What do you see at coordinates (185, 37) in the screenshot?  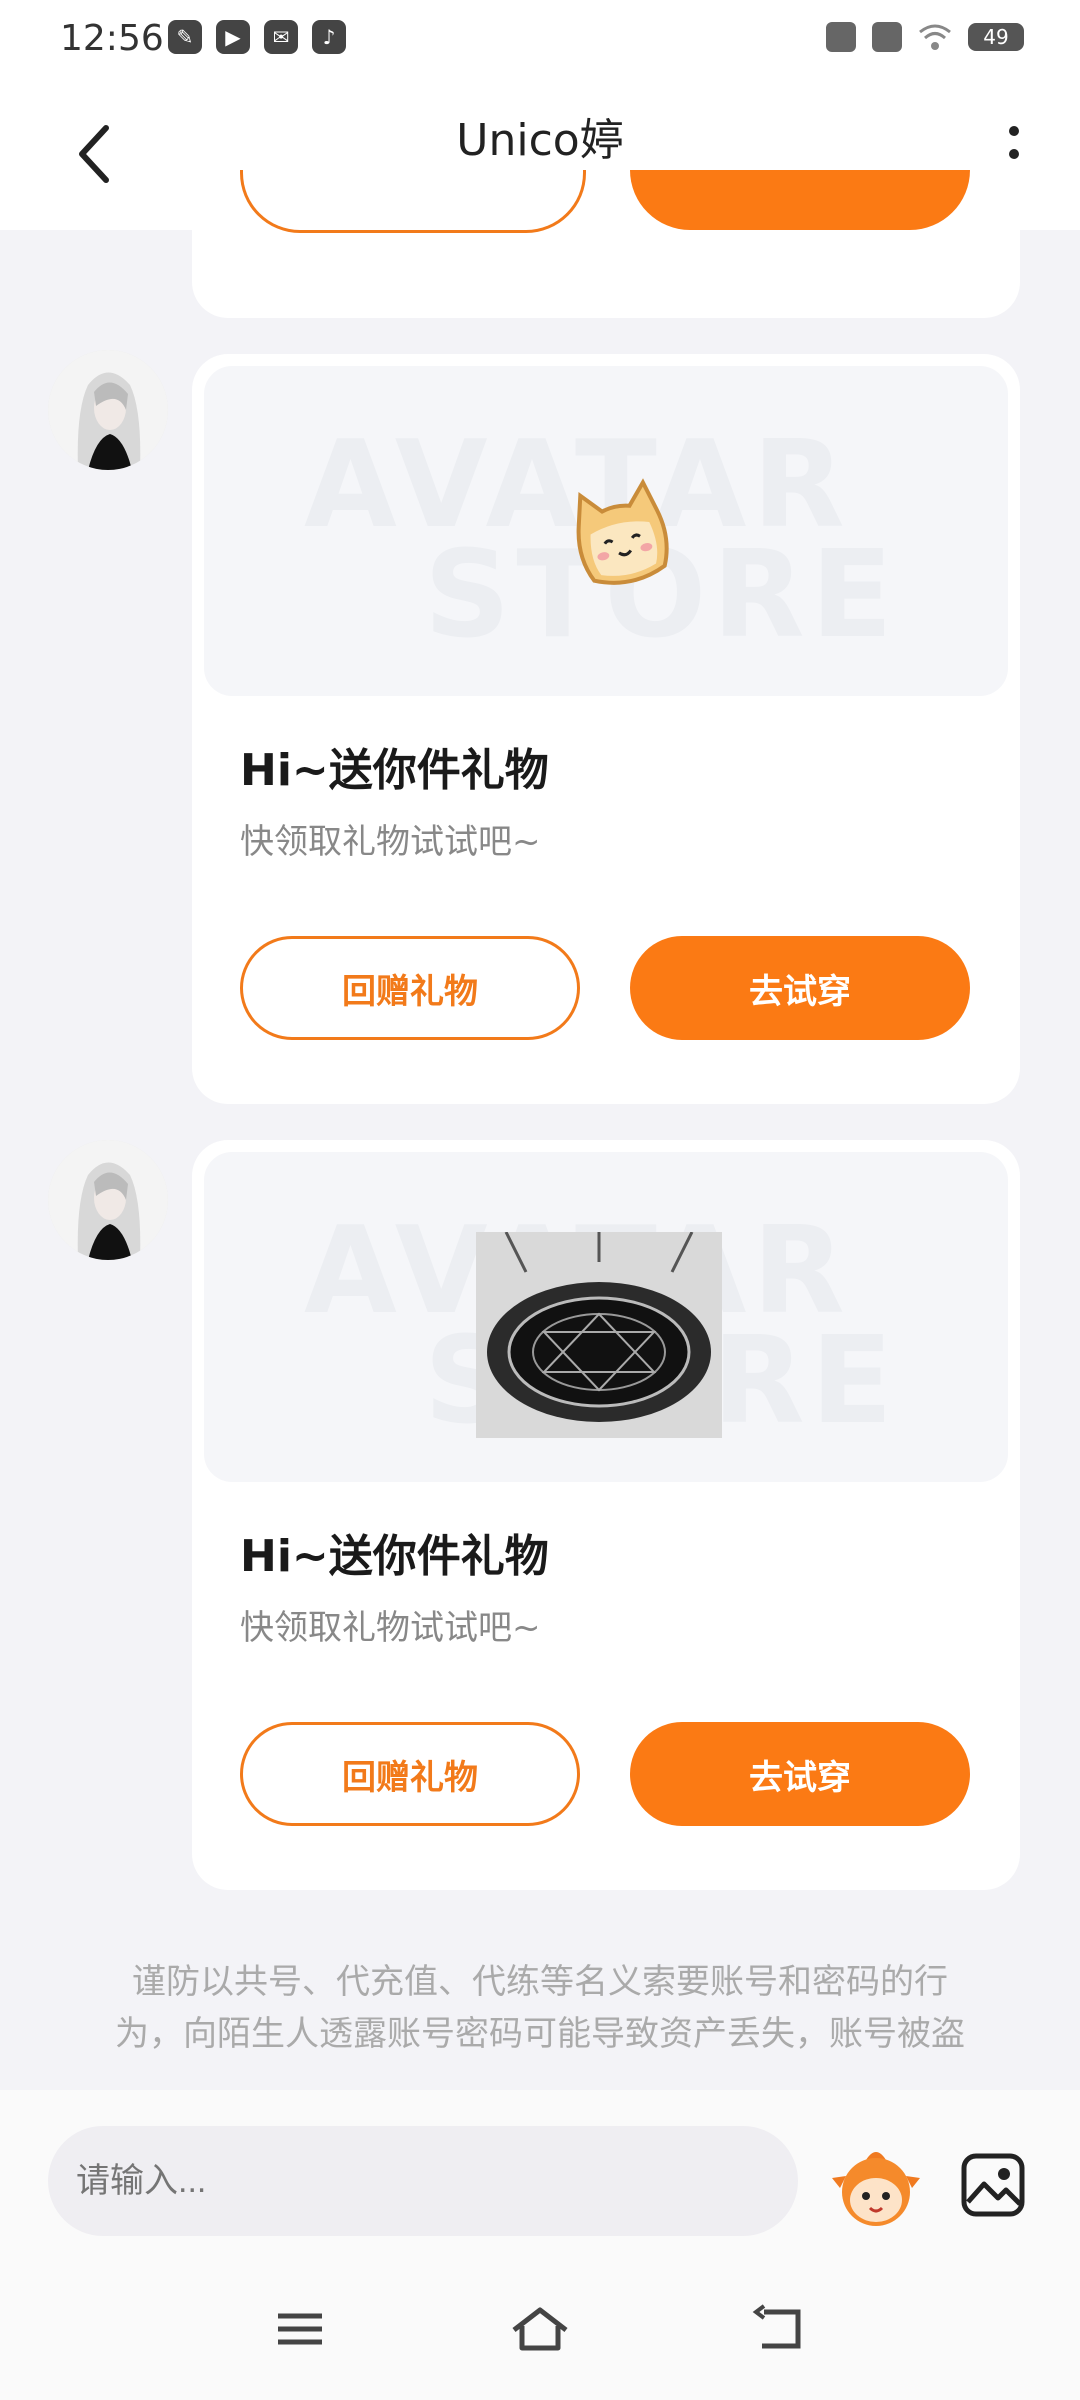 I see `app-notification-icon: ✎` at bounding box center [185, 37].